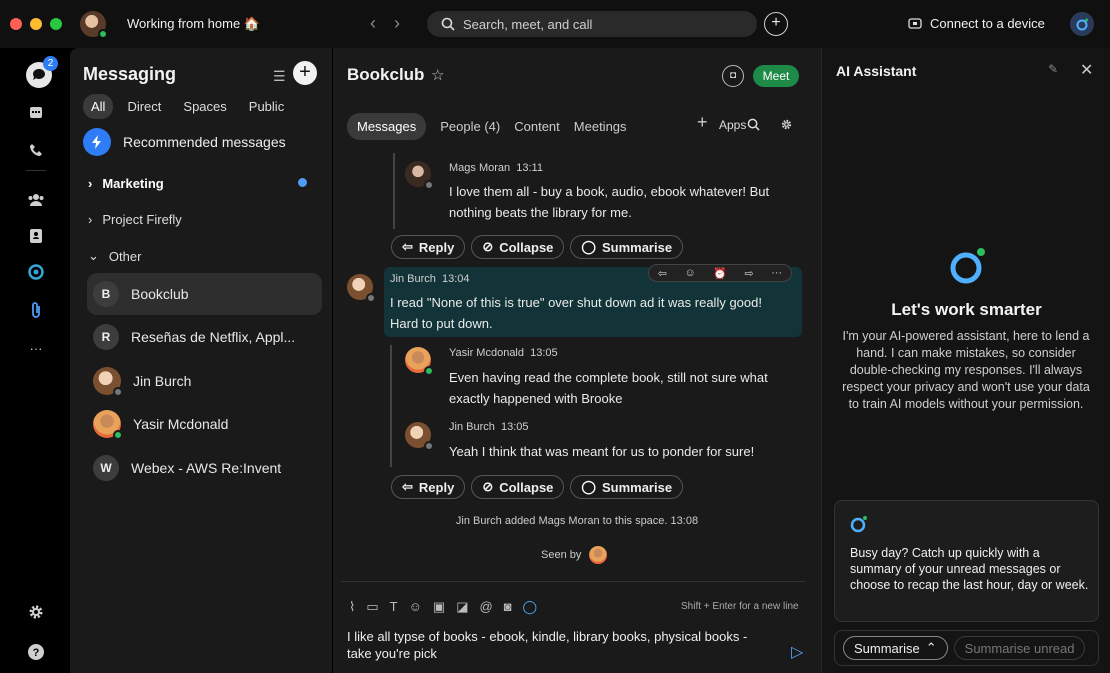  I want to click on teams-nav-button, so click(36, 200).